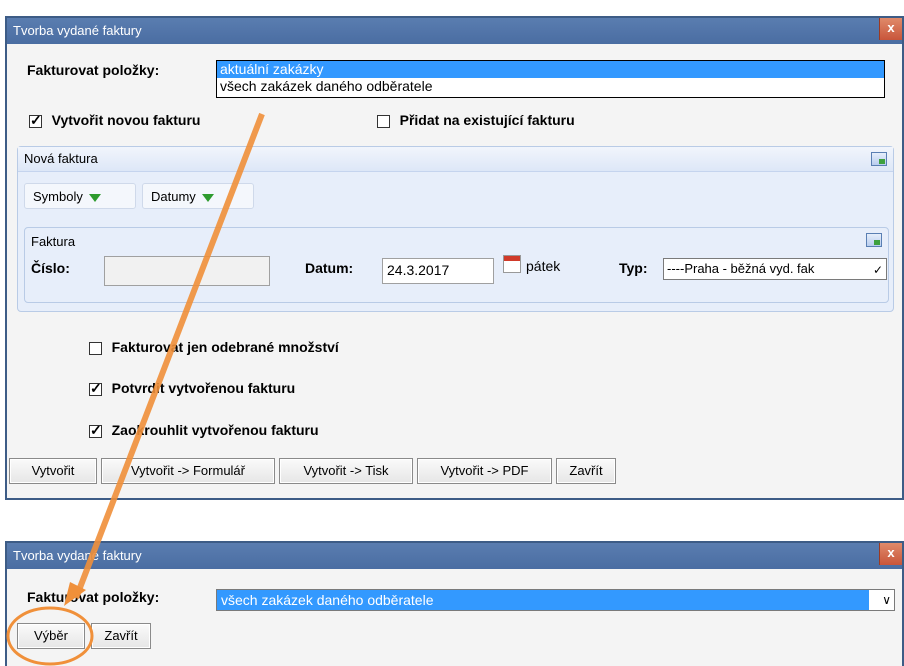 The width and height of the screenshot is (904, 666). I want to click on create-new-option: Vytvořit novou fakturu, so click(115, 120).